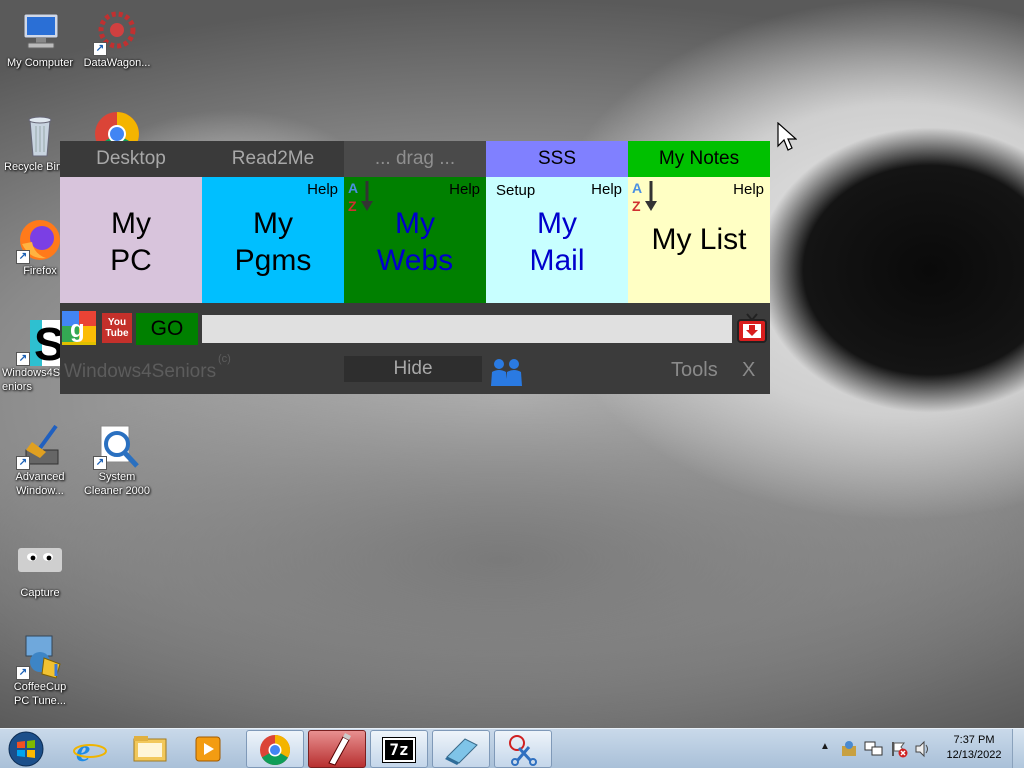 Image resolution: width=1024 pixels, height=768 pixels. Describe the element at coordinates (273, 240) in the screenshot. I see `tile-my-pgms: Help My Pgms` at that location.